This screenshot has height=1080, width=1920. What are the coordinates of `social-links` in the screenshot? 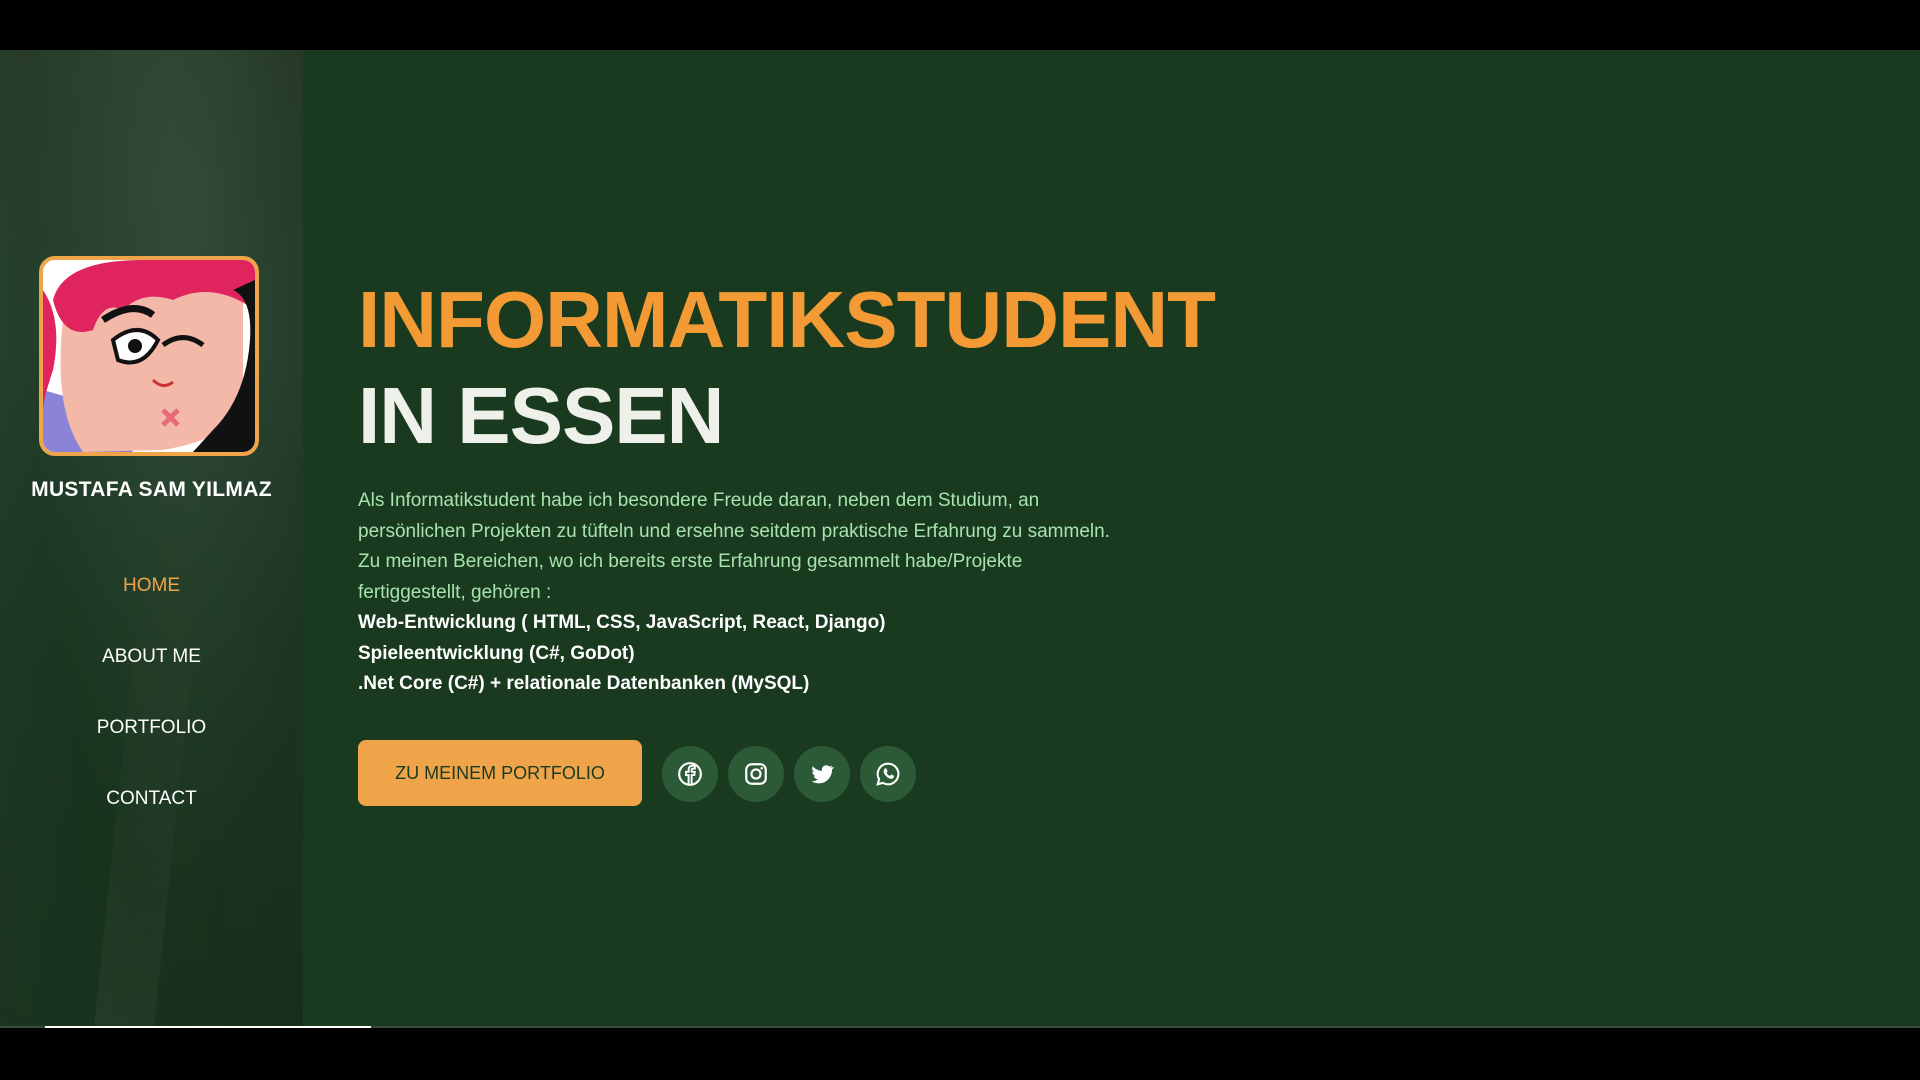 It's located at (789, 774).